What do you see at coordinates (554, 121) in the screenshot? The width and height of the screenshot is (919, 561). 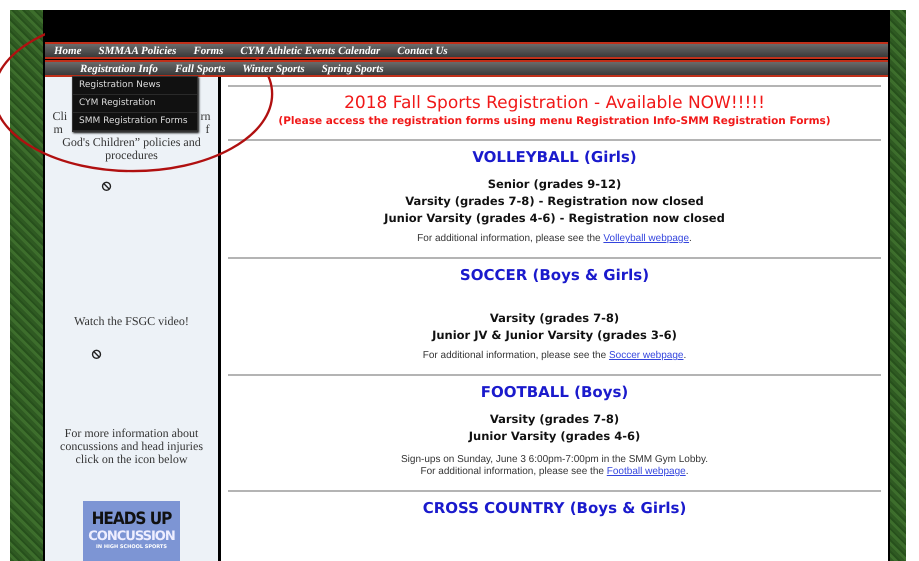 I see `announcement-subtitle: (Please access the registration forms using menu Registration Info-SMM Registration Forms)` at bounding box center [554, 121].